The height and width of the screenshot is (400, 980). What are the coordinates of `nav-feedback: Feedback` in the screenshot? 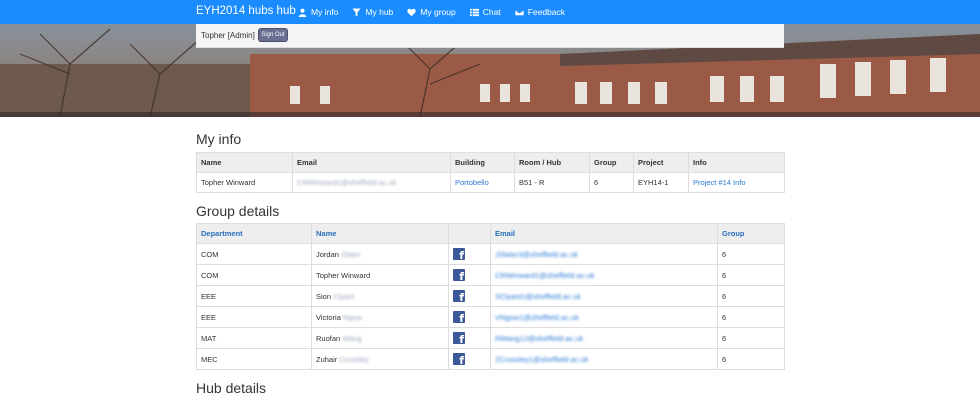 It's located at (540, 12).